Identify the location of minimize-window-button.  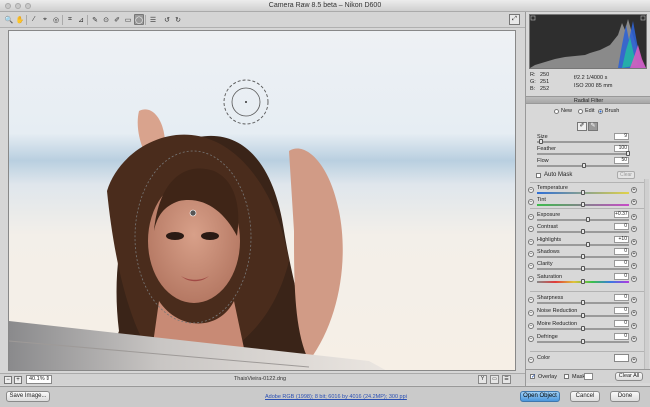
(18, 6).